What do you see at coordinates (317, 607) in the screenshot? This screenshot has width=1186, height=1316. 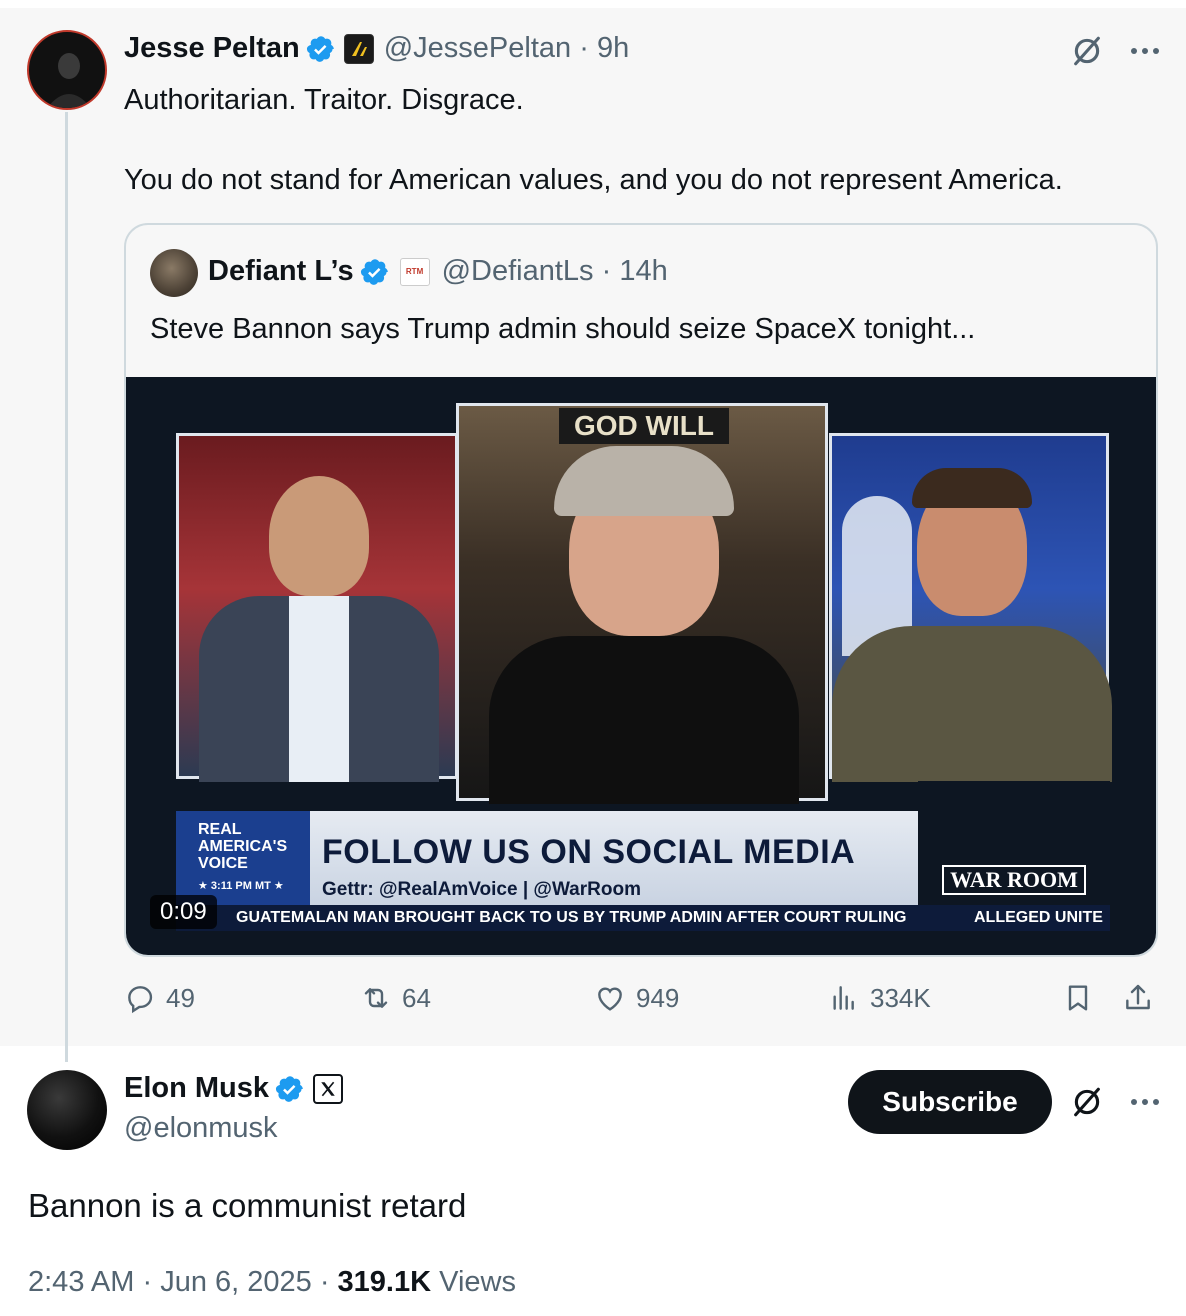 I see `video-panel-left` at bounding box center [317, 607].